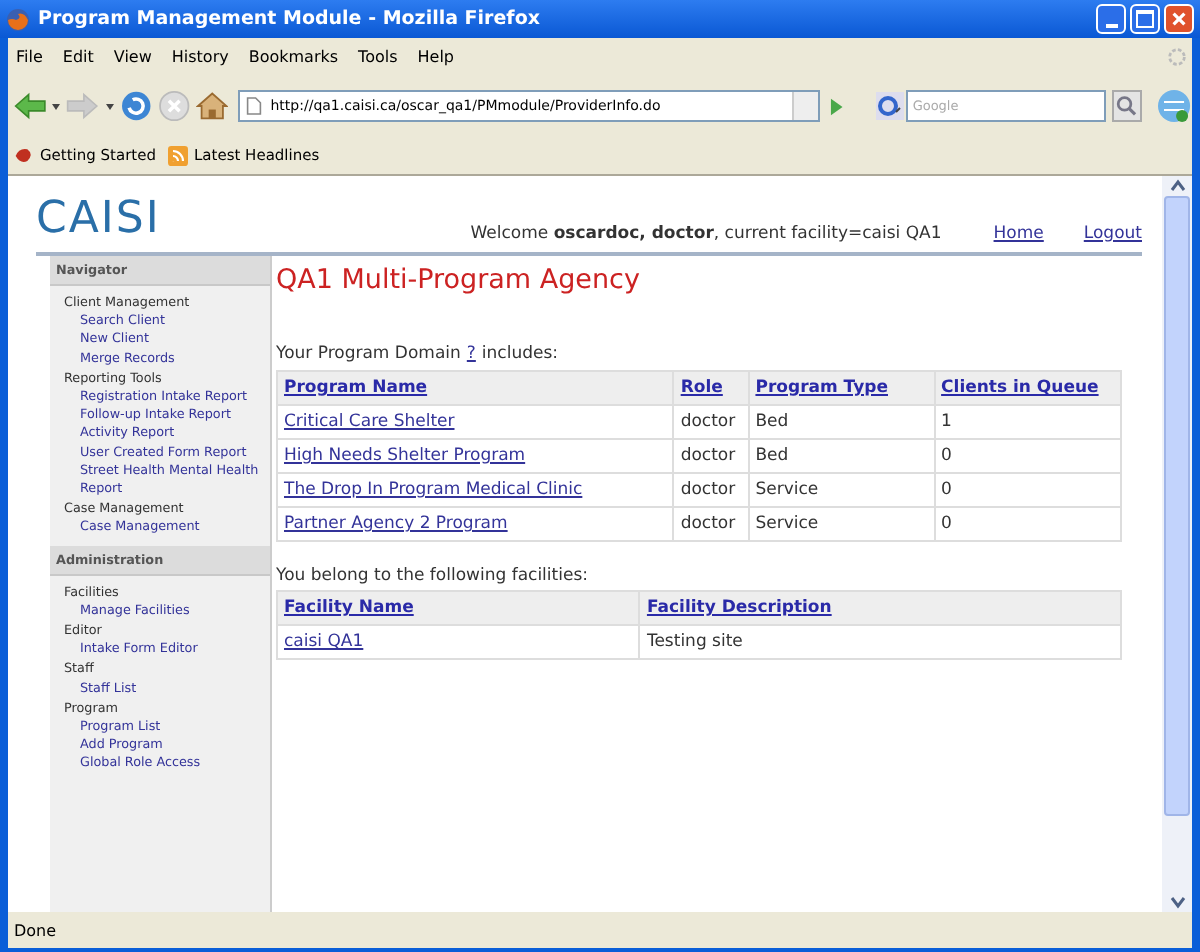 The image size is (1200, 952). Describe the element at coordinates (836, 106) in the screenshot. I see `go-arrow-icon` at that location.